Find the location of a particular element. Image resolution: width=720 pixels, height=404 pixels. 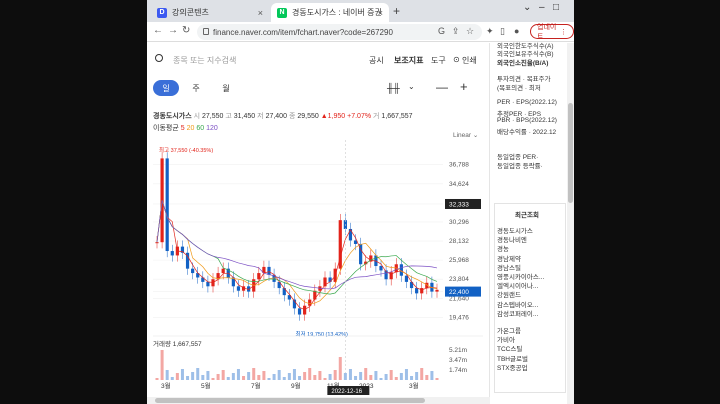

sidepanel-icon: ▯ is located at coordinates (502, 31).